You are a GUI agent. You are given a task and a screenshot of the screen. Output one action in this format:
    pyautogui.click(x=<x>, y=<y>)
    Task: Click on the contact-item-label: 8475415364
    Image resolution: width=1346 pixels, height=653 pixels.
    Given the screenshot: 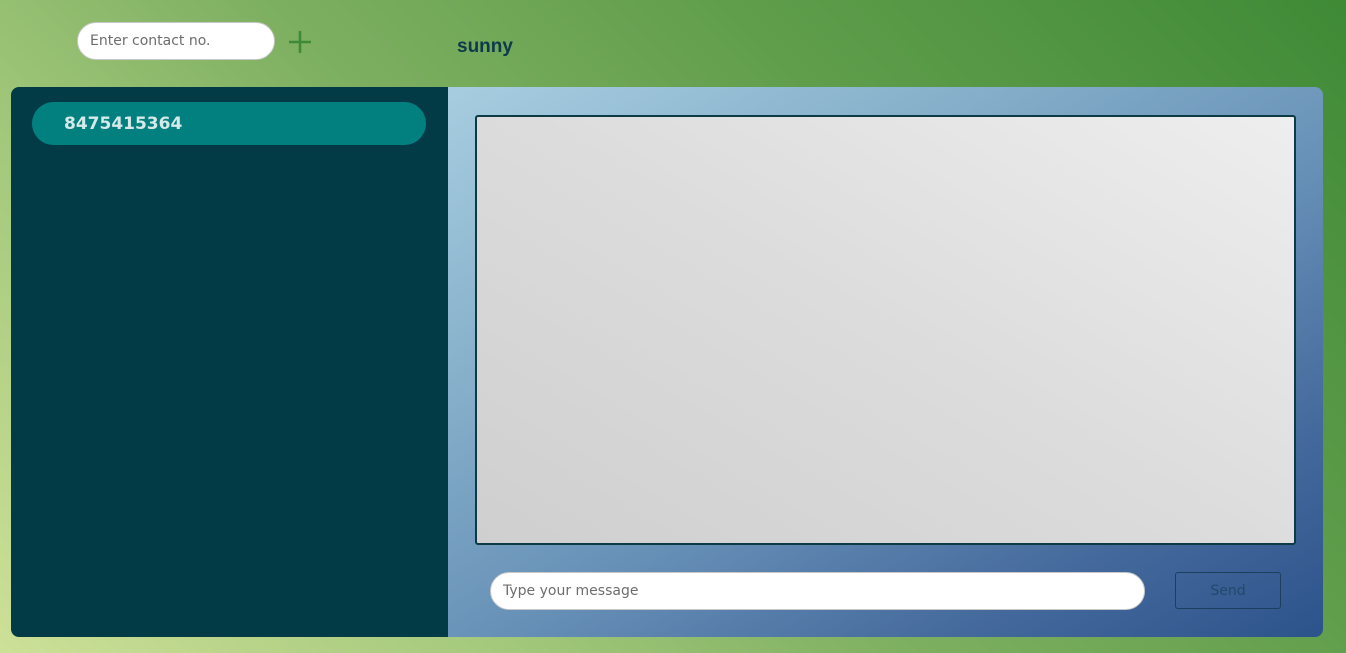 What is the action you would take?
    pyautogui.click(x=123, y=123)
    